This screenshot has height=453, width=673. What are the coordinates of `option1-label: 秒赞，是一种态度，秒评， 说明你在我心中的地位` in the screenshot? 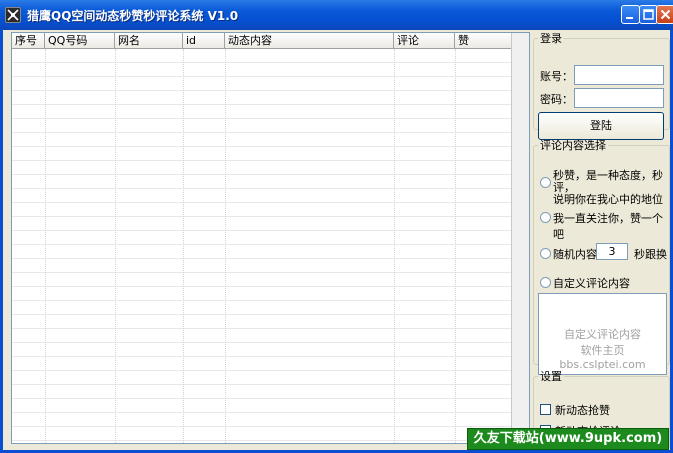 It's located at (611, 188).